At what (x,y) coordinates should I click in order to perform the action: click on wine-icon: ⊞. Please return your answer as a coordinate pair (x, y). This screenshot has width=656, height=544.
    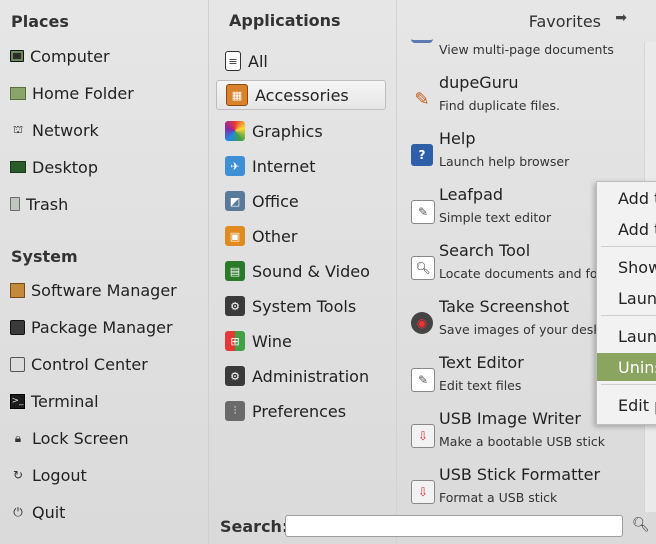
    Looking at the image, I should click on (235, 341).